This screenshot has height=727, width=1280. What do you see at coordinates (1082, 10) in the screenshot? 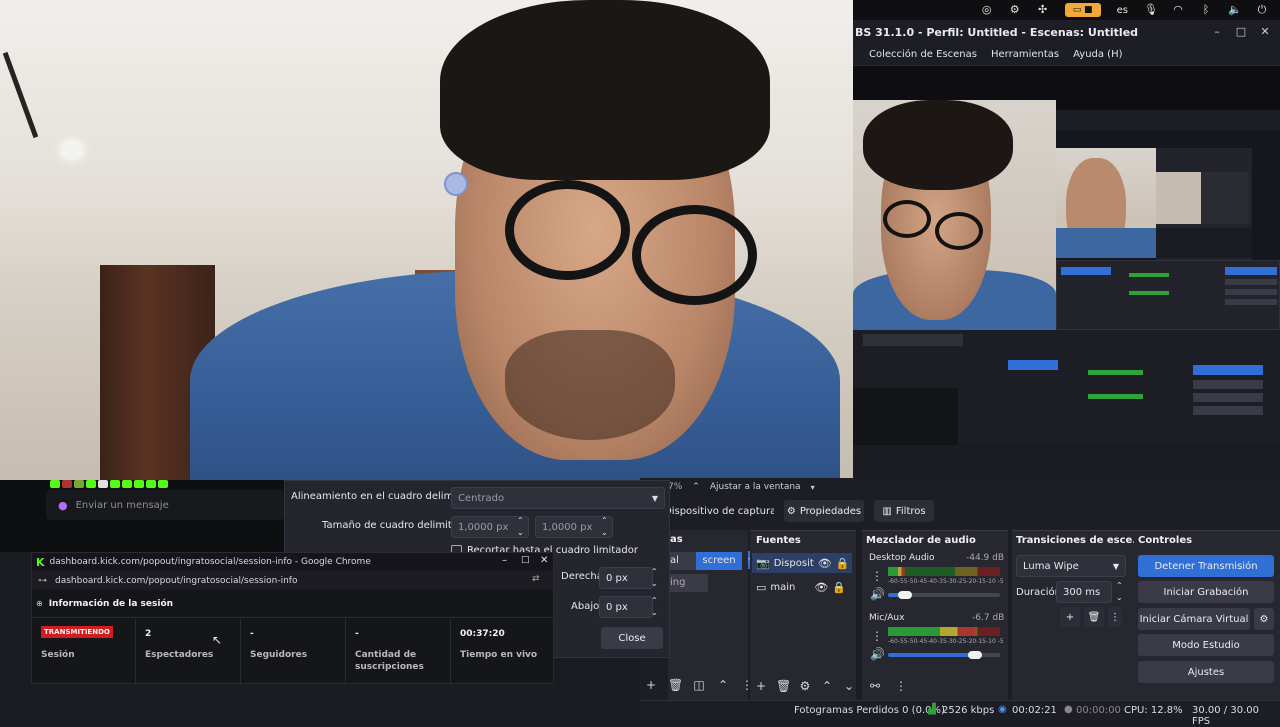
I see `battery-indicator-icon: ▭ ■` at bounding box center [1082, 10].